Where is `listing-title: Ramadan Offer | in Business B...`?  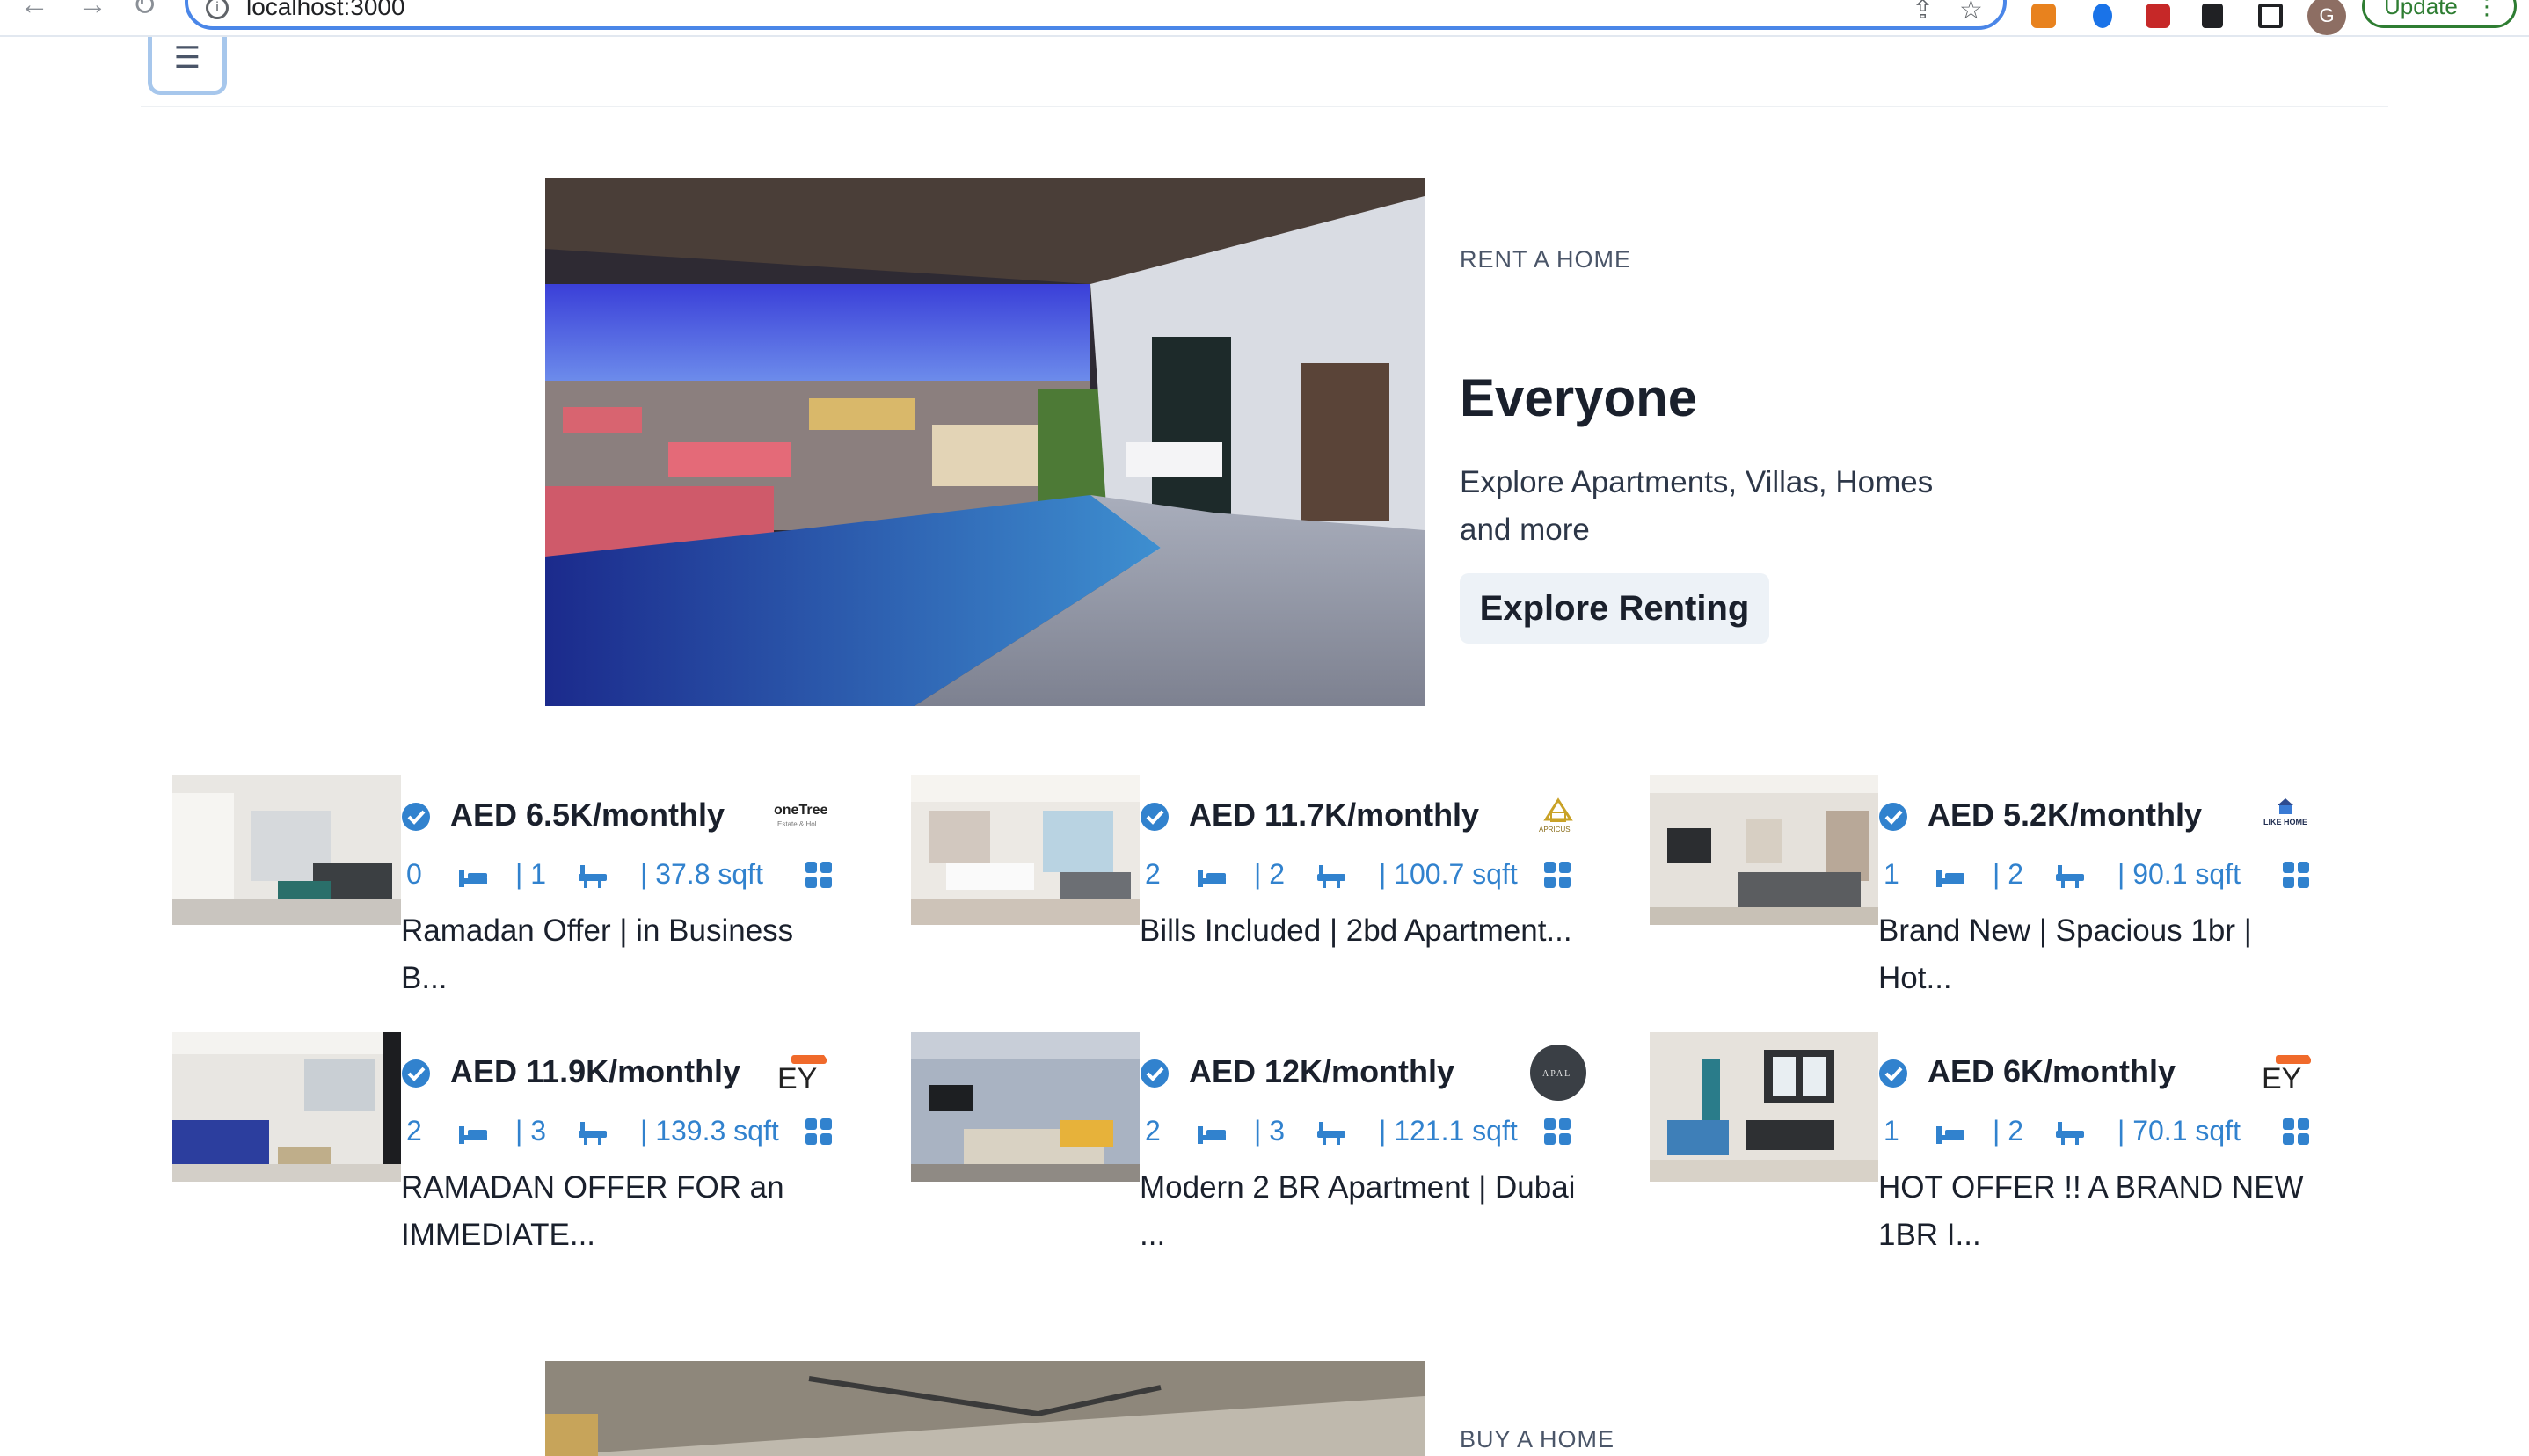 listing-title: Ramadan Offer | in Business B... is located at coordinates (621, 954).